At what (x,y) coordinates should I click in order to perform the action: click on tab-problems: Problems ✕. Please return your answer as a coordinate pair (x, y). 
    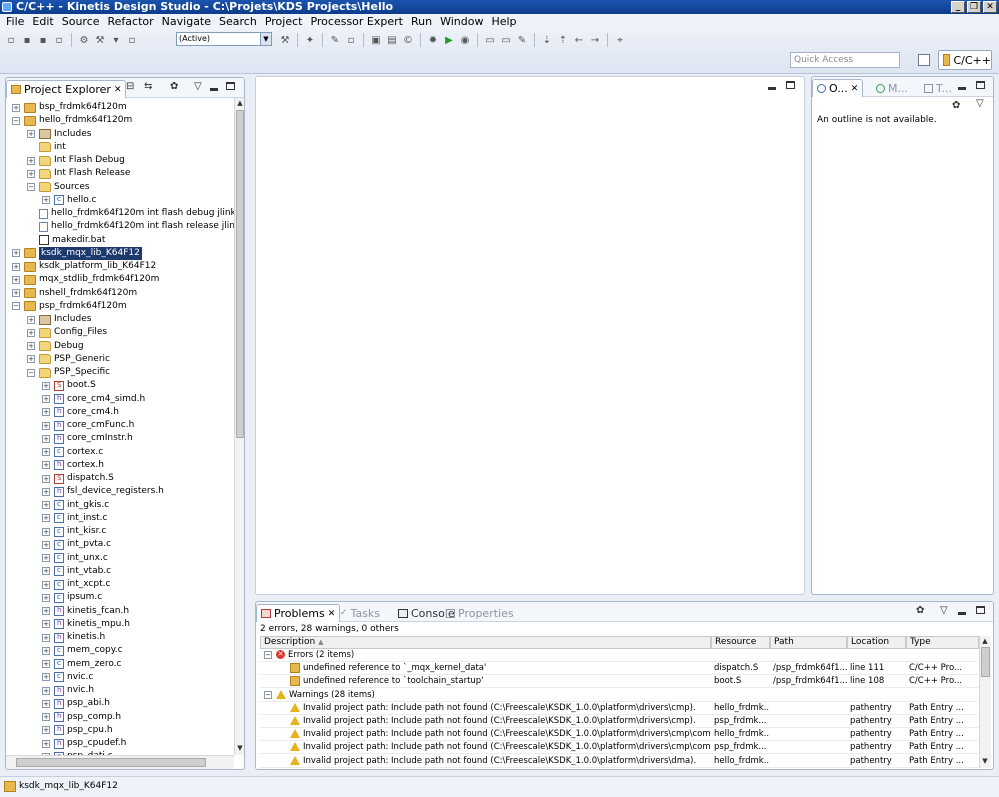
    Looking at the image, I should click on (298, 613).